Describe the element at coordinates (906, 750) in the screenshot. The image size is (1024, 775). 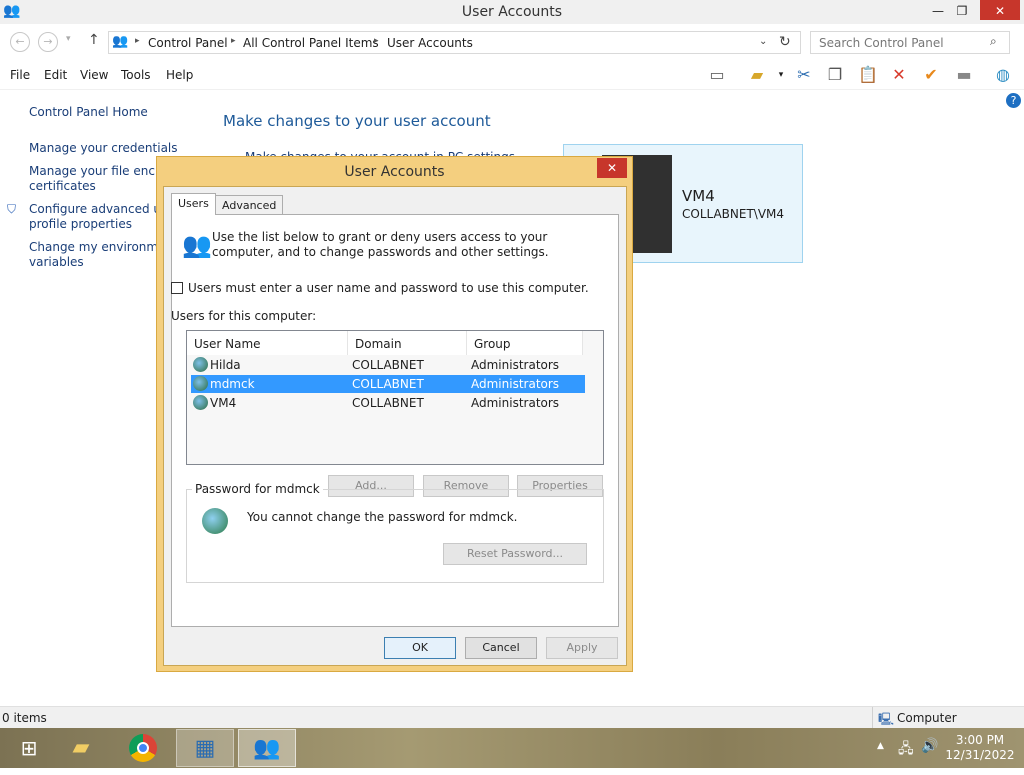
I see `network-icon: 🖧` at that location.